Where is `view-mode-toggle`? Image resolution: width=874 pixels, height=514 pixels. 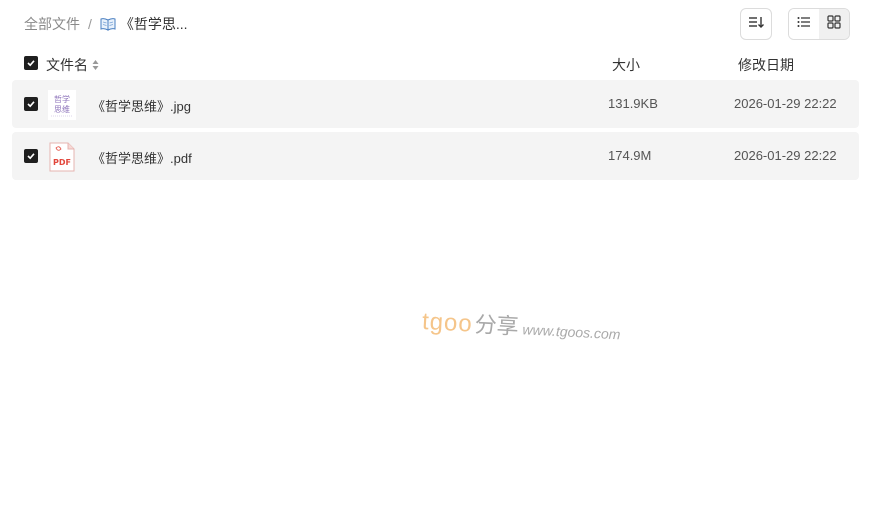 view-mode-toggle is located at coordinates (819, 24).